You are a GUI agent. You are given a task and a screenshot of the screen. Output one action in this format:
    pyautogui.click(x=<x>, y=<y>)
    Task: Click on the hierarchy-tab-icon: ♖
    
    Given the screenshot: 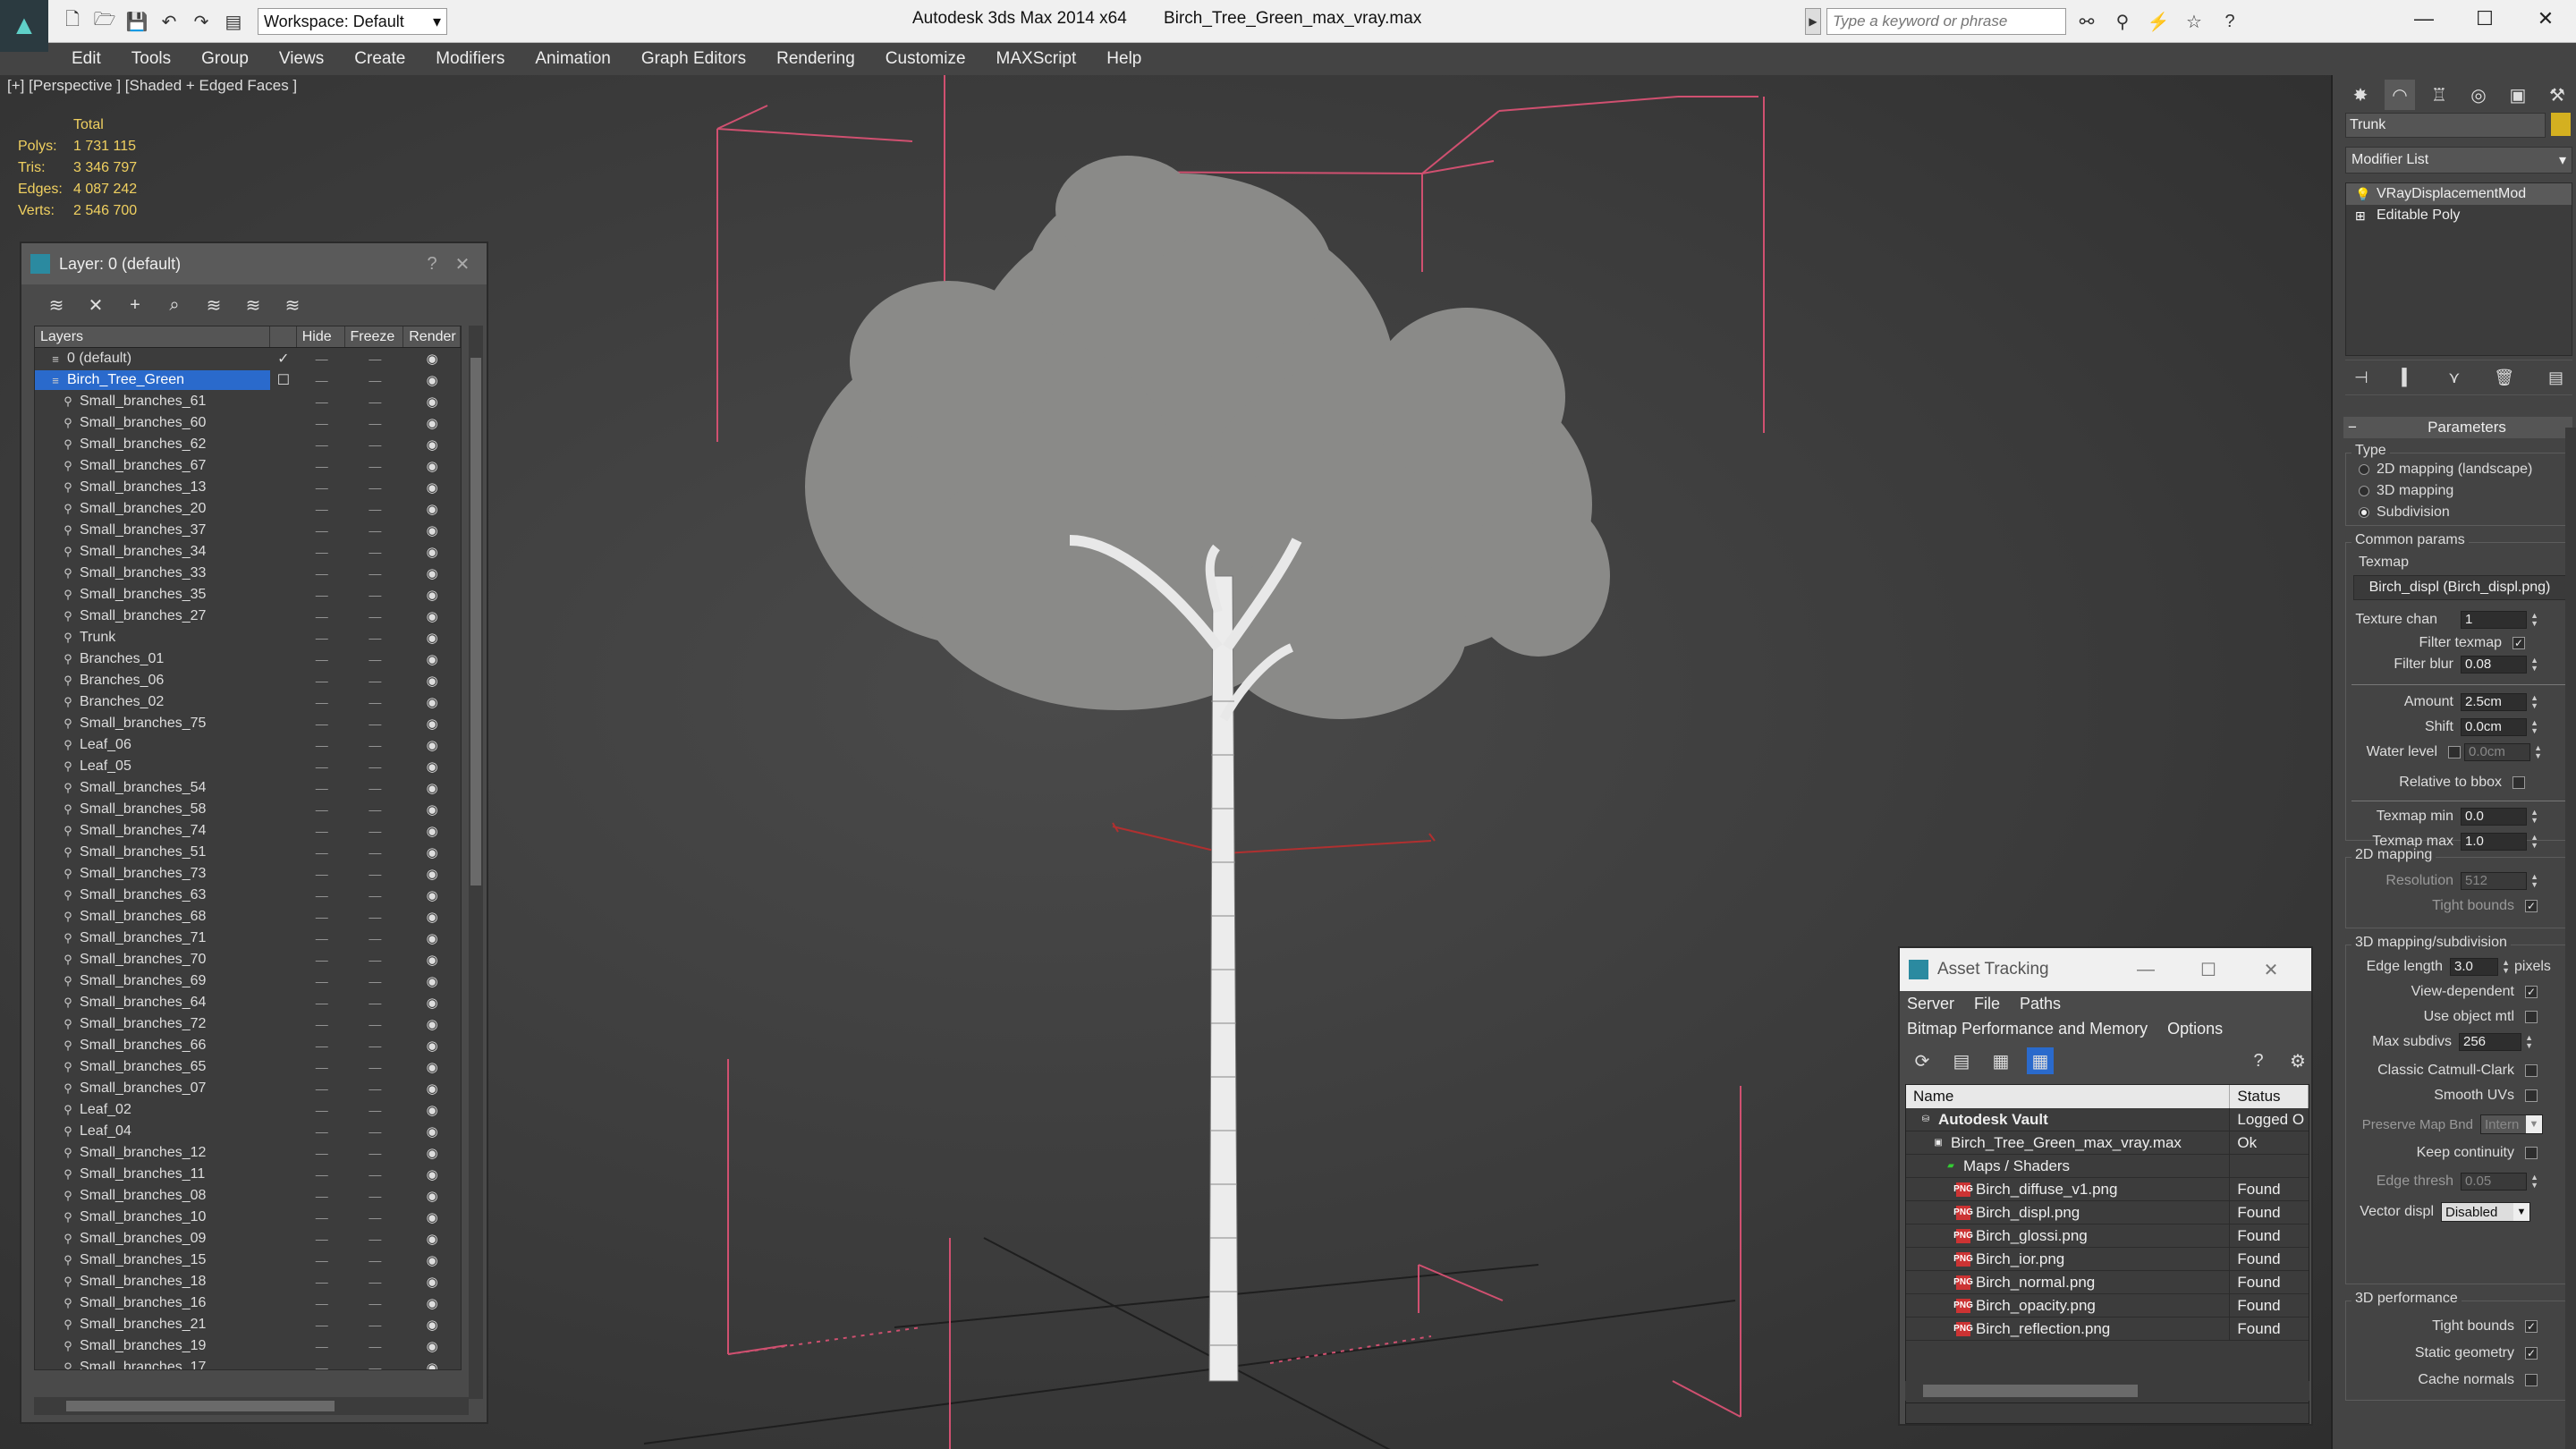 What is the action you would take?
    pyautogui.click(x=2439, y=95)
    